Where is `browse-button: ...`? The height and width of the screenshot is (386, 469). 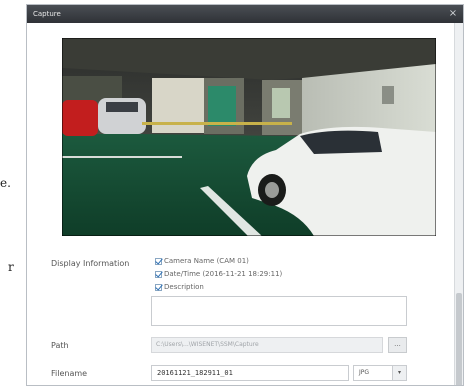 browse-button: ... is located at coordinates (397, 345).